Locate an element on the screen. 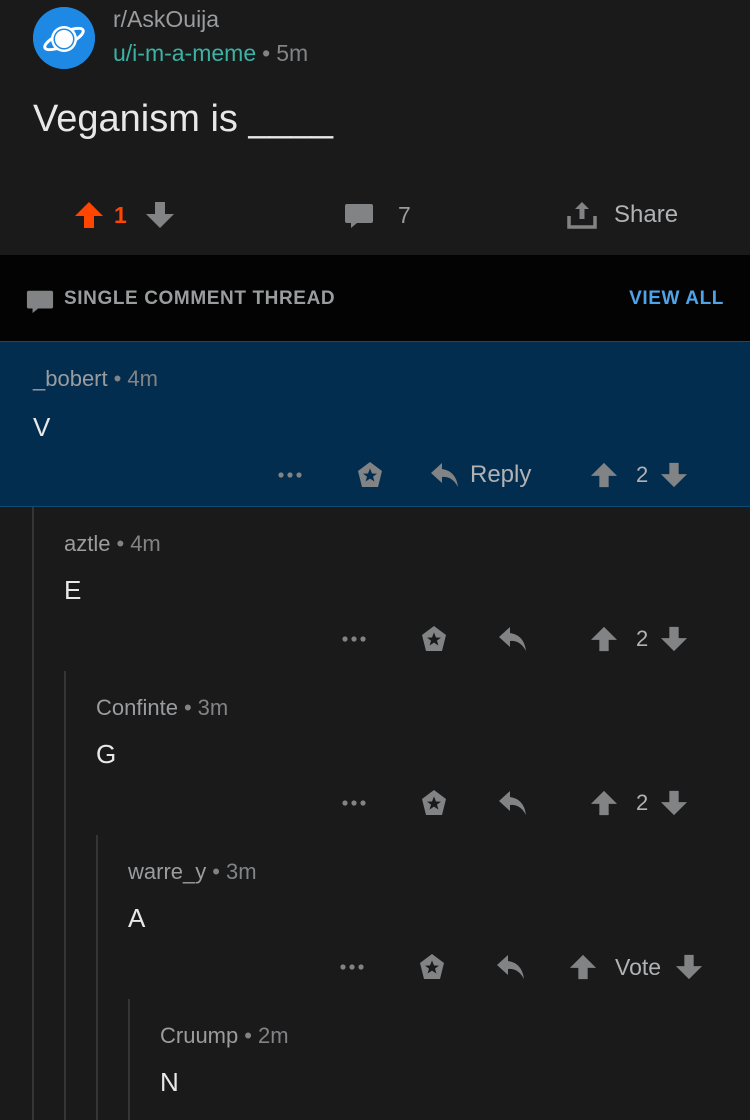 Image resolution: width=750 pixels, height=1120 pixels. comment-body: G is located at coordinates (106, 754).